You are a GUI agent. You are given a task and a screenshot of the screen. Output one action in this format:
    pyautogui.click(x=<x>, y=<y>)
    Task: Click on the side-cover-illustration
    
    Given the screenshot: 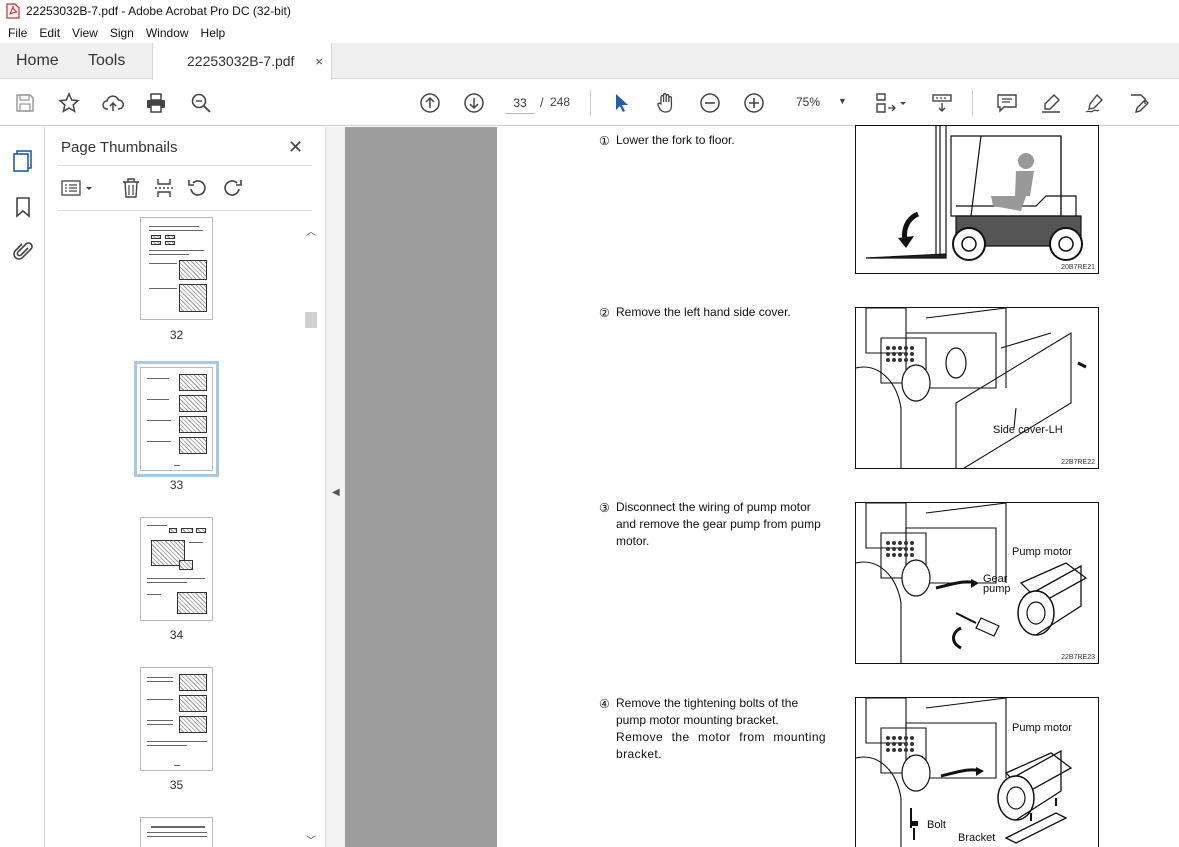 What is the action you would take?
    pyautogui.click(x=971, y=388)
    